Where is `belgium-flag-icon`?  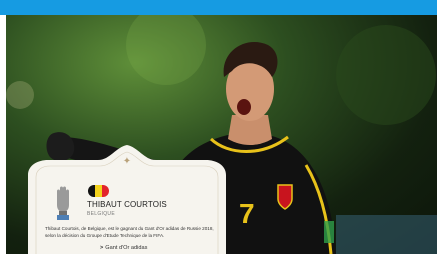
belgium-flag-icon is located at coordinates (98, 191).